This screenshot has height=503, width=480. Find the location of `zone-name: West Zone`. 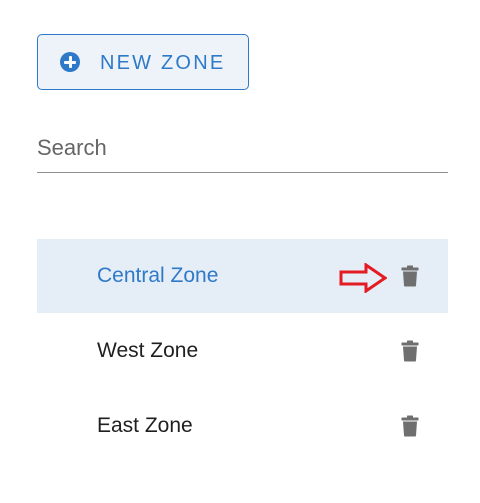

zone-name: West Zone is located at coordinates (148, 350).